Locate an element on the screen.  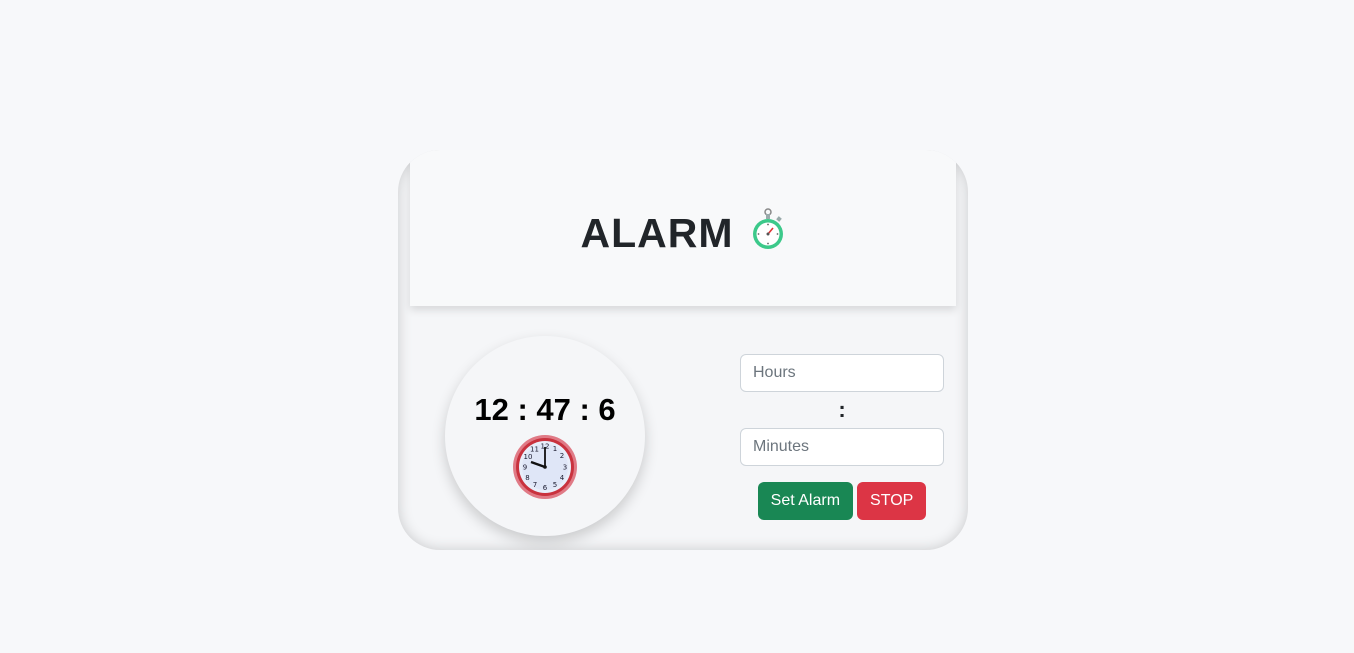
svg-text: 5 is located at coordinates (555, 485).